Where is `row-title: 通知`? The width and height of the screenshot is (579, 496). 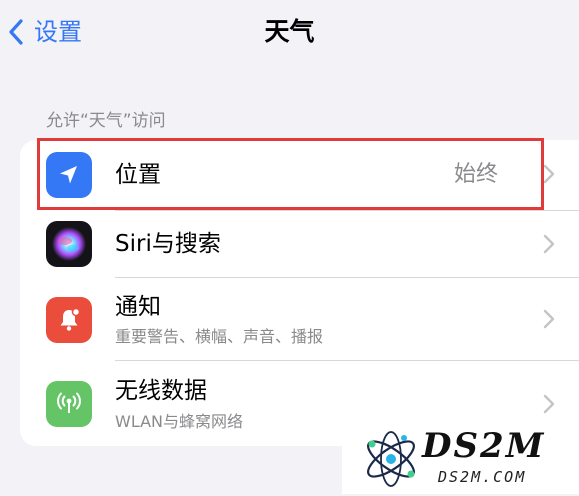
row-title: 通知 is located at coordinates (138, 307).